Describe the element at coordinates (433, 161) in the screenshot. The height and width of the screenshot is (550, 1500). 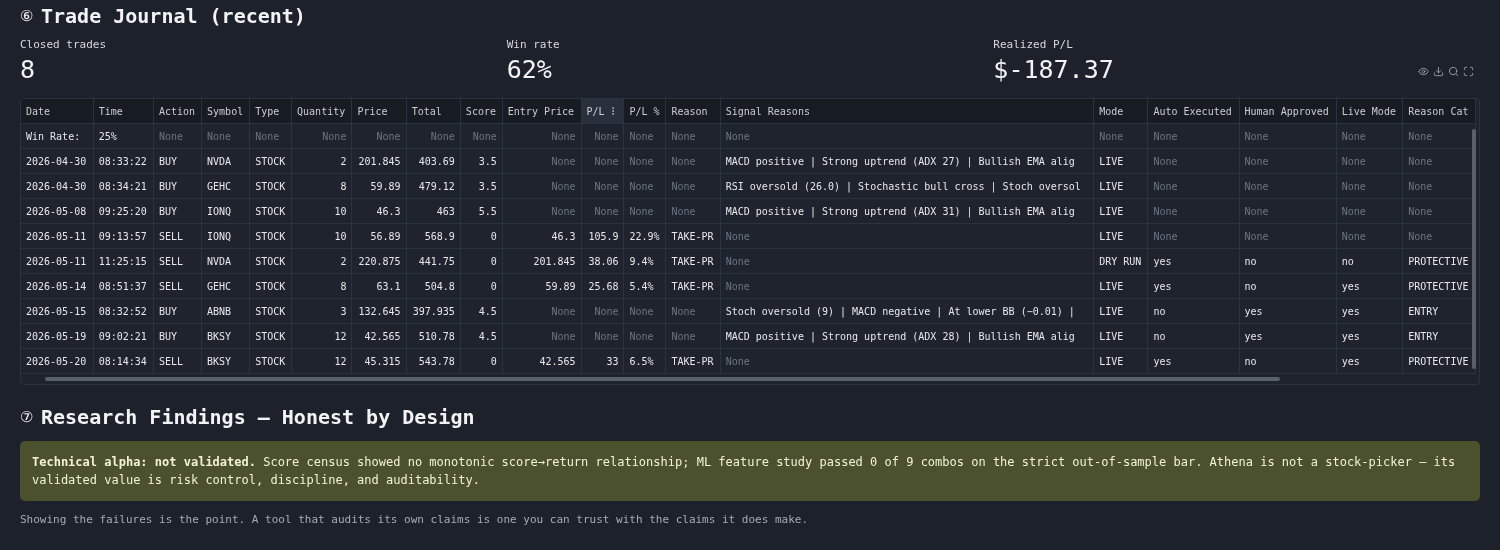
I see `table-cell: 403.69` at that location.